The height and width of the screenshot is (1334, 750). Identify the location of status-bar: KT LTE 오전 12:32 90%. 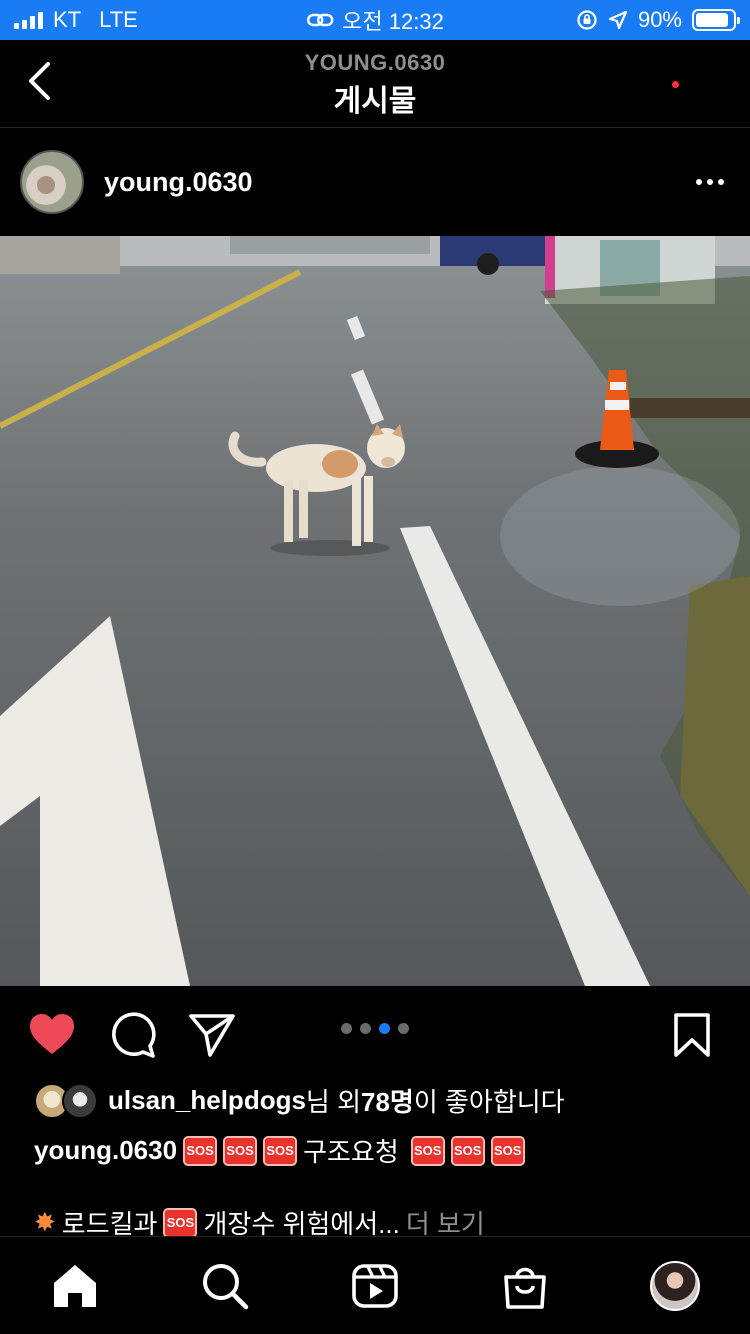
(375, 20).